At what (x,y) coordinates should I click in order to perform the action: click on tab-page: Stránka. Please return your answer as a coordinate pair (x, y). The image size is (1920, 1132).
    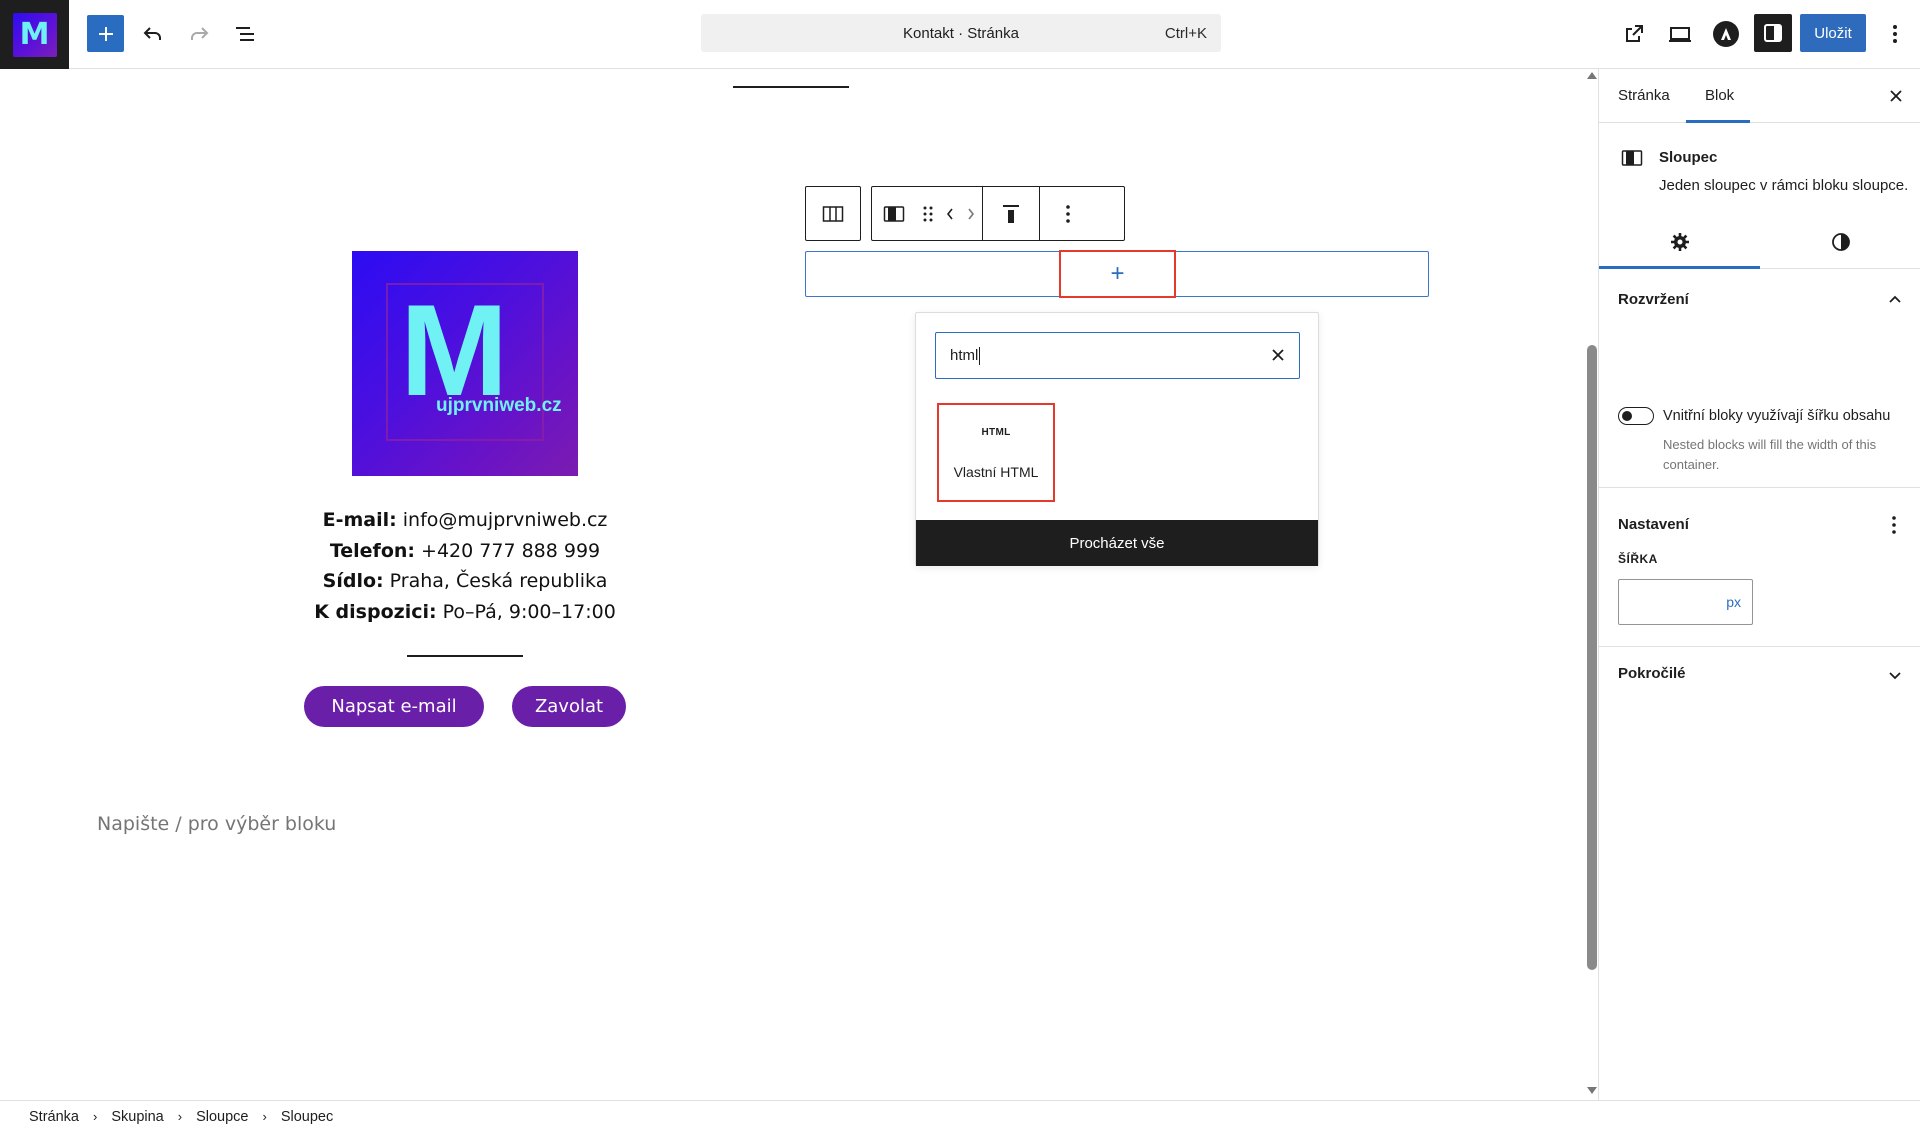
    Looking at the image, I should click on (1644, 95).